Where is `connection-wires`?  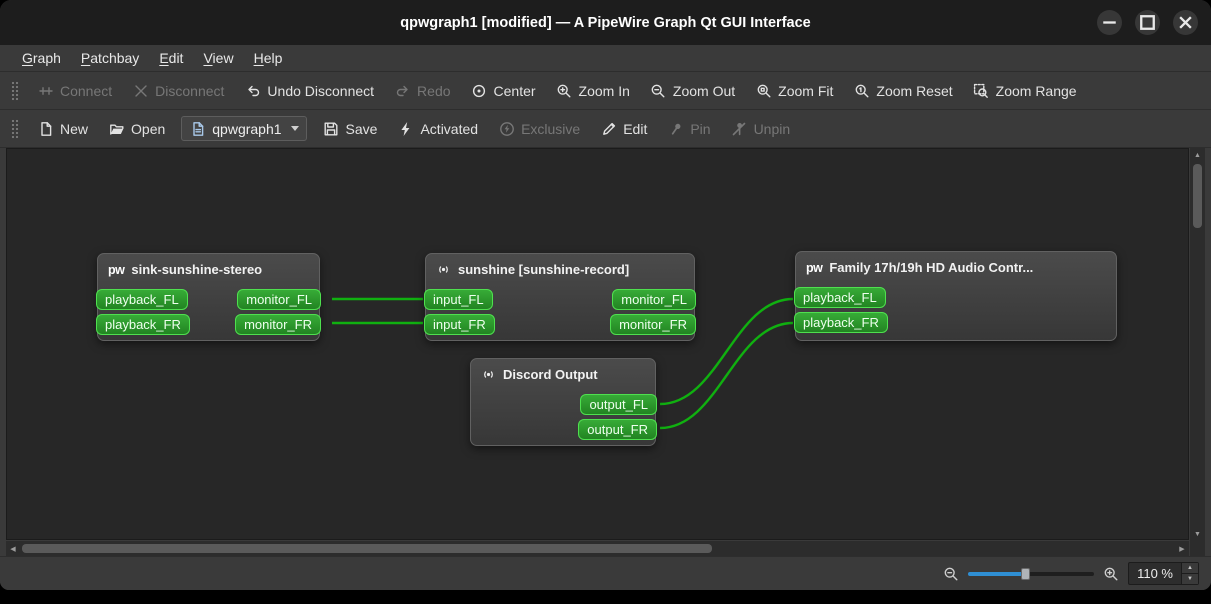
connection-wires is located at coordinates (562, 363).